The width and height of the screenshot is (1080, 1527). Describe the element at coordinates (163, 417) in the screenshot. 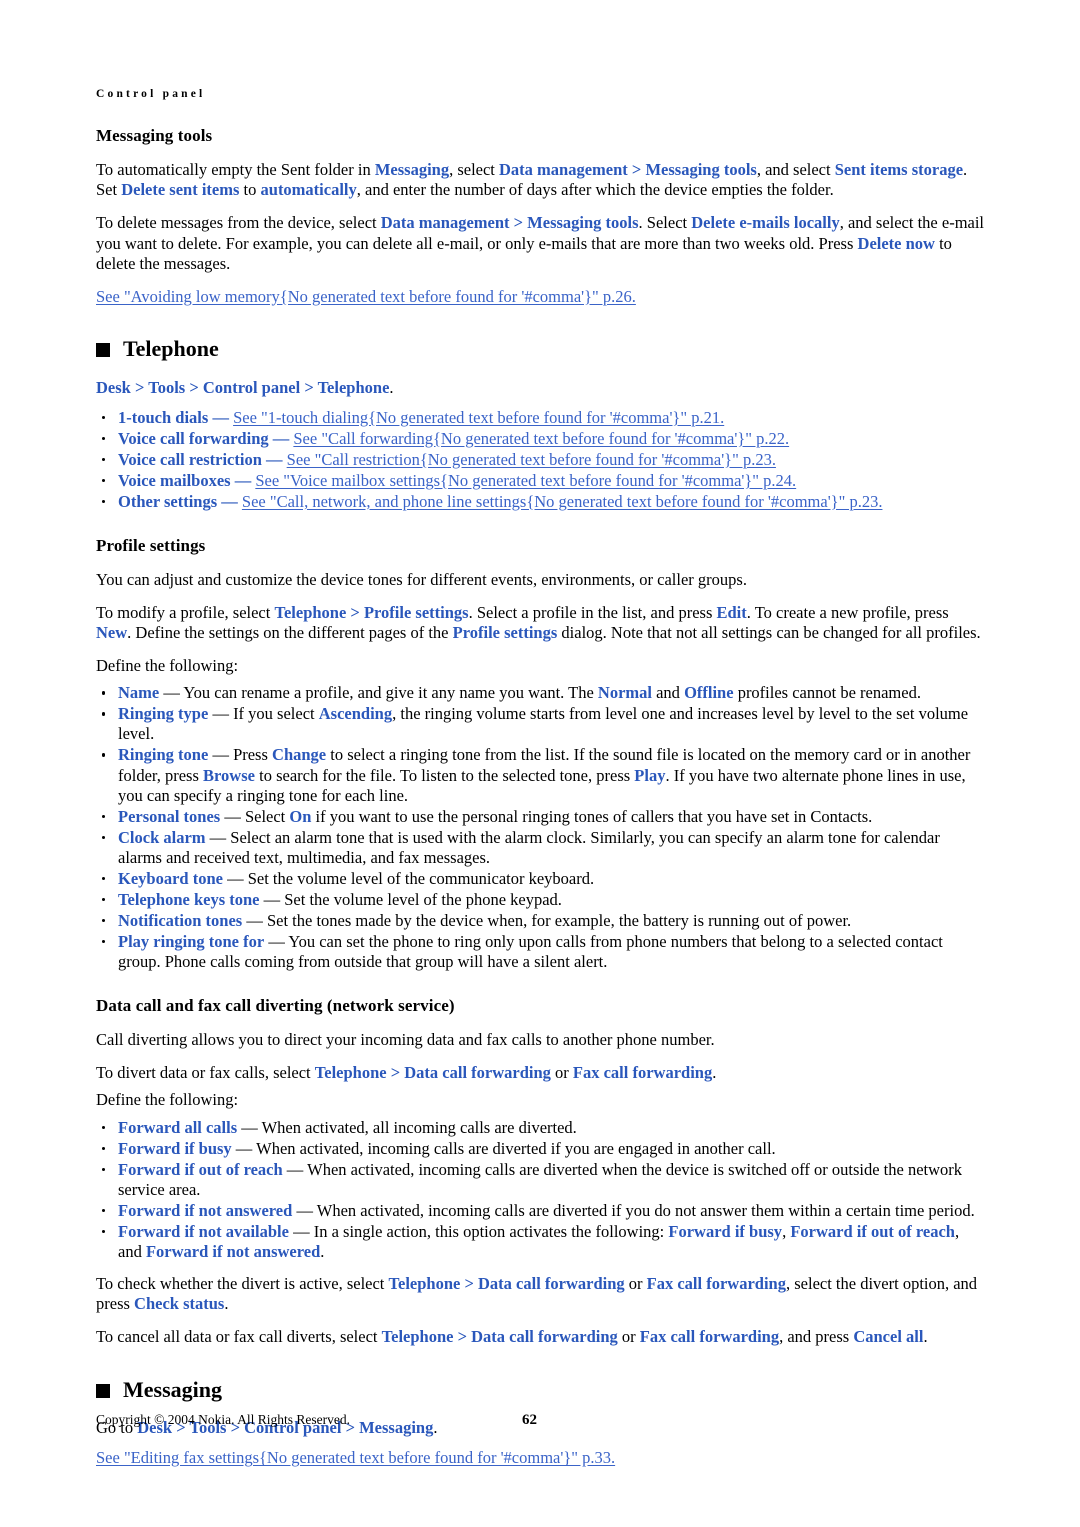

I see `term-link: 1-touch dials` at that location.